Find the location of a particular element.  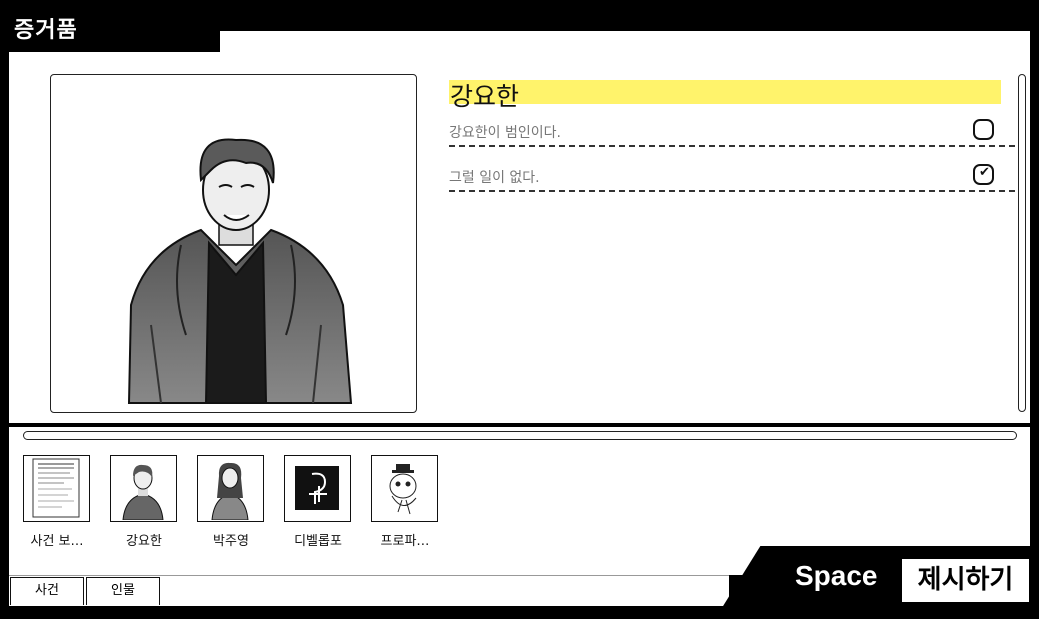

vertical-scrollbar is located at coordinates (1022, 243).